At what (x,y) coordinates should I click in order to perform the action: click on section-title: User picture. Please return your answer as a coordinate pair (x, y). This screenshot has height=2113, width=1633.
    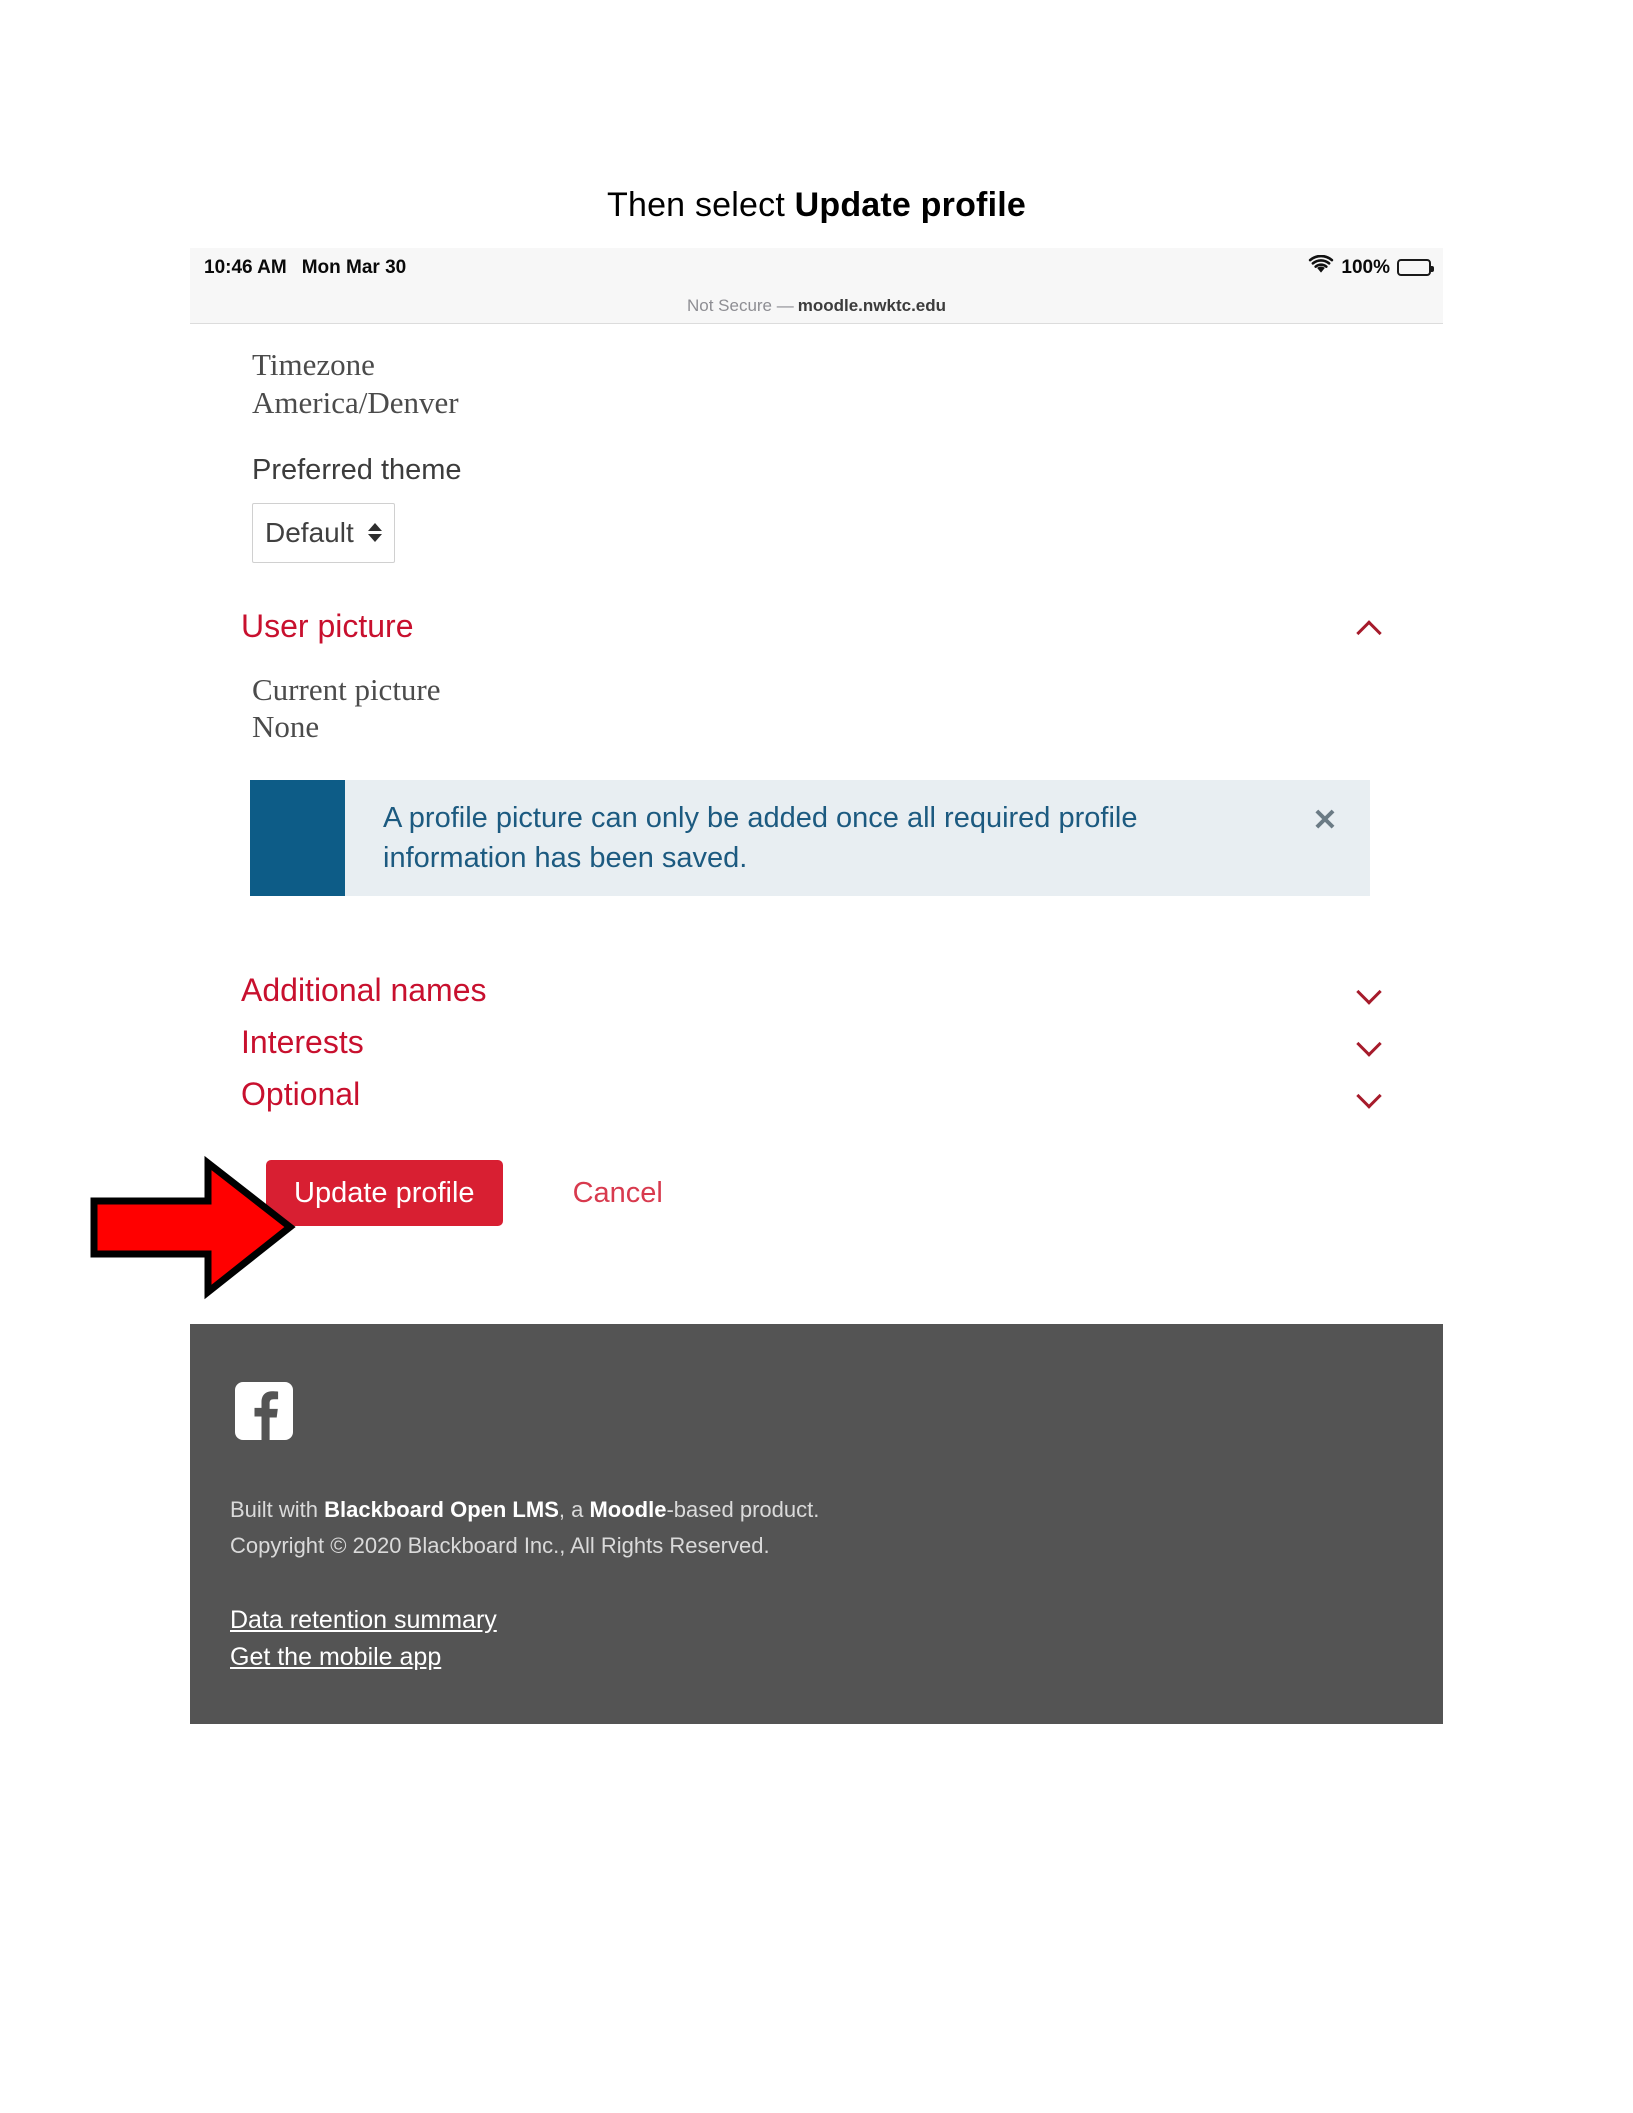
    Looking at the image, I should click on (327, 626).